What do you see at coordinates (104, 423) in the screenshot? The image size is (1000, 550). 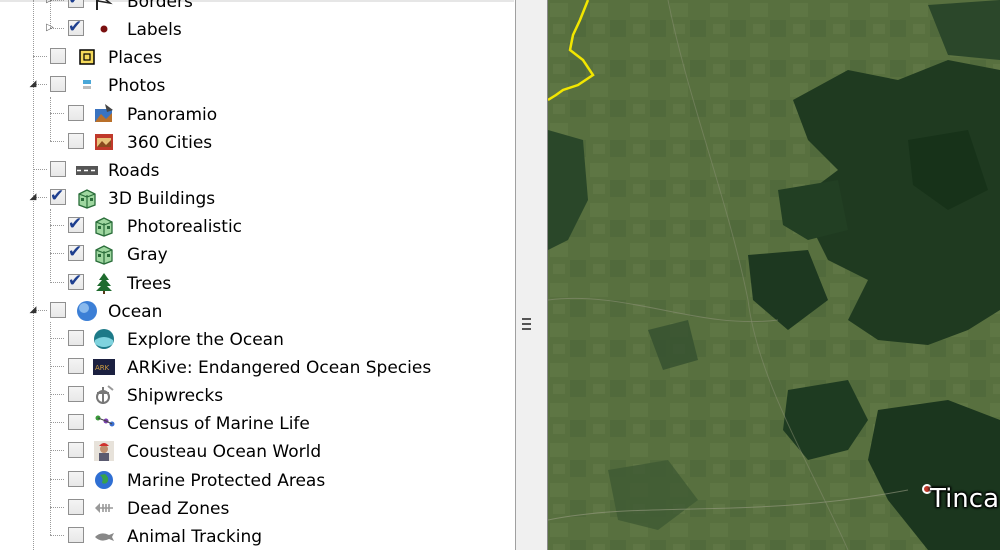 I see `census-marine-icon` at bounding box center [104, 423].